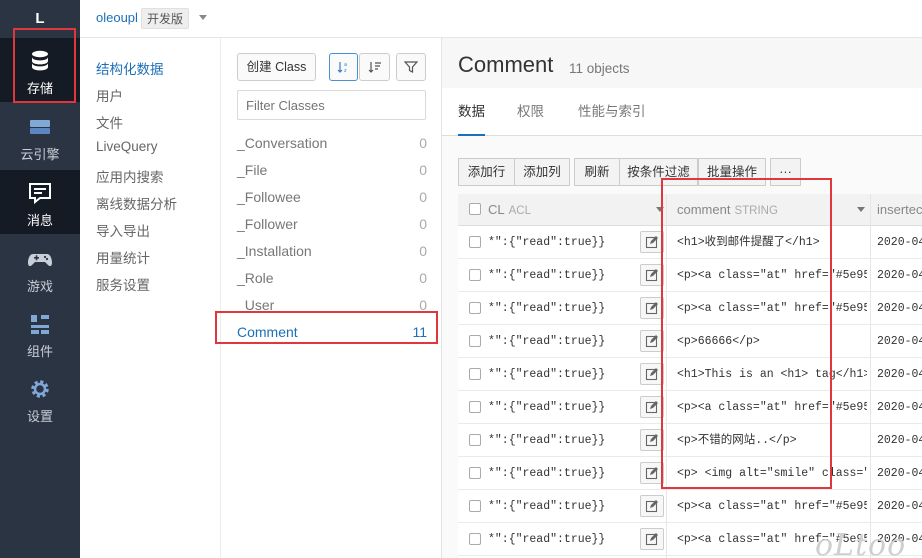 The image size is (922, 558). Describe the element at coordinates (276, 67) in the screenshot. I see `create-class-button: 创建 Class` at that location.